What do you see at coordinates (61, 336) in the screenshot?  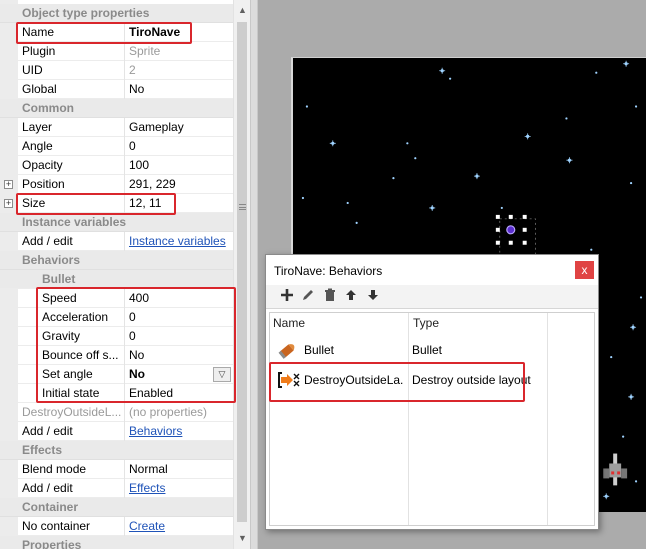 I see `property-label: Gravity` at bounding box center [61, 336].